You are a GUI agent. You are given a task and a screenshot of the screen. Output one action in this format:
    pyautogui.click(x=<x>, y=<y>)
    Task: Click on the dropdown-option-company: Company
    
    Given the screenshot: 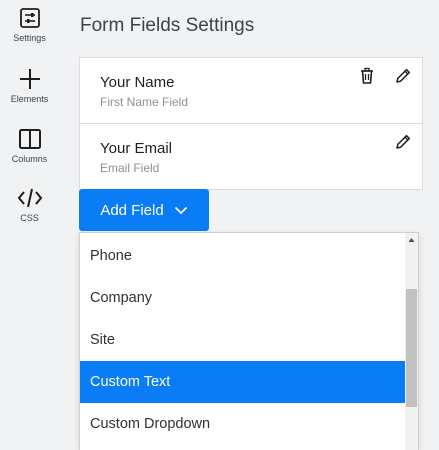 What is the action you would take?
    pyautogui.click(x=243, y=298)
    